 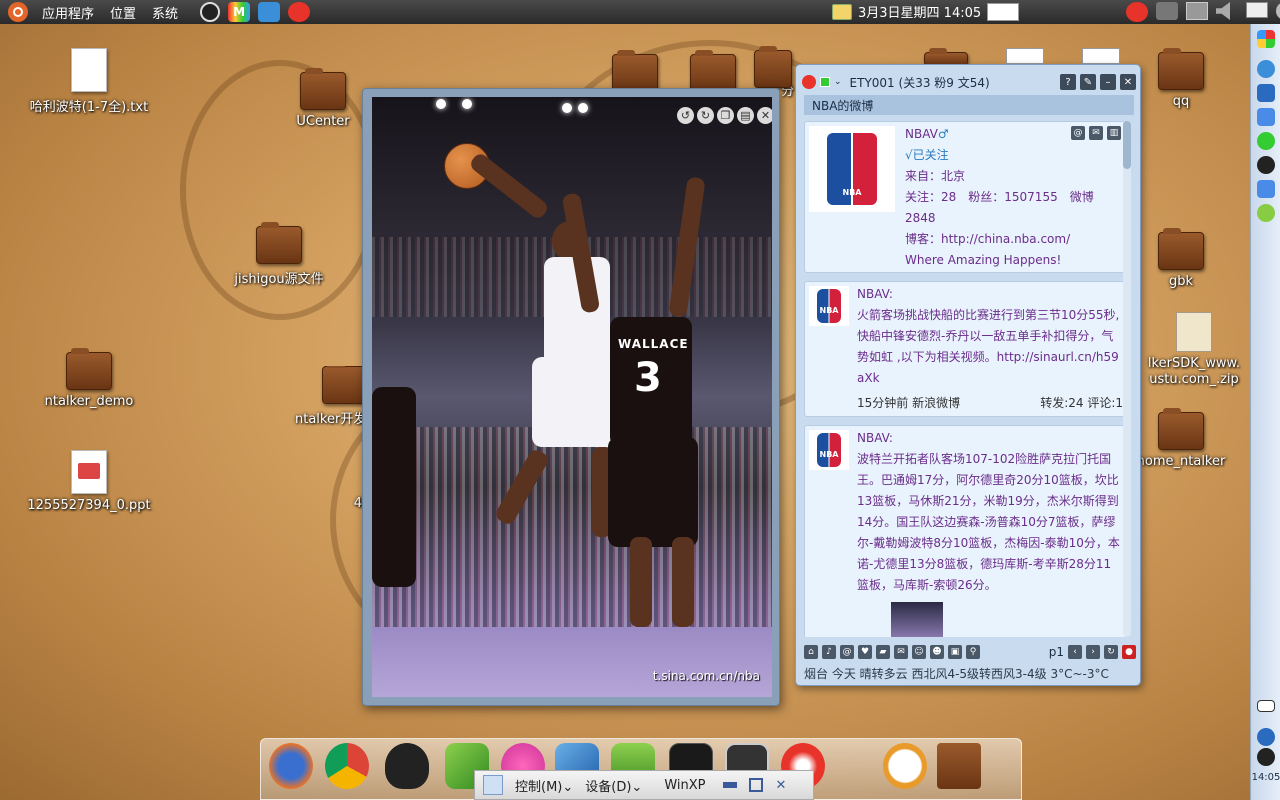 I want to click on chat-icon: ▣, so click(x=955, y=652).